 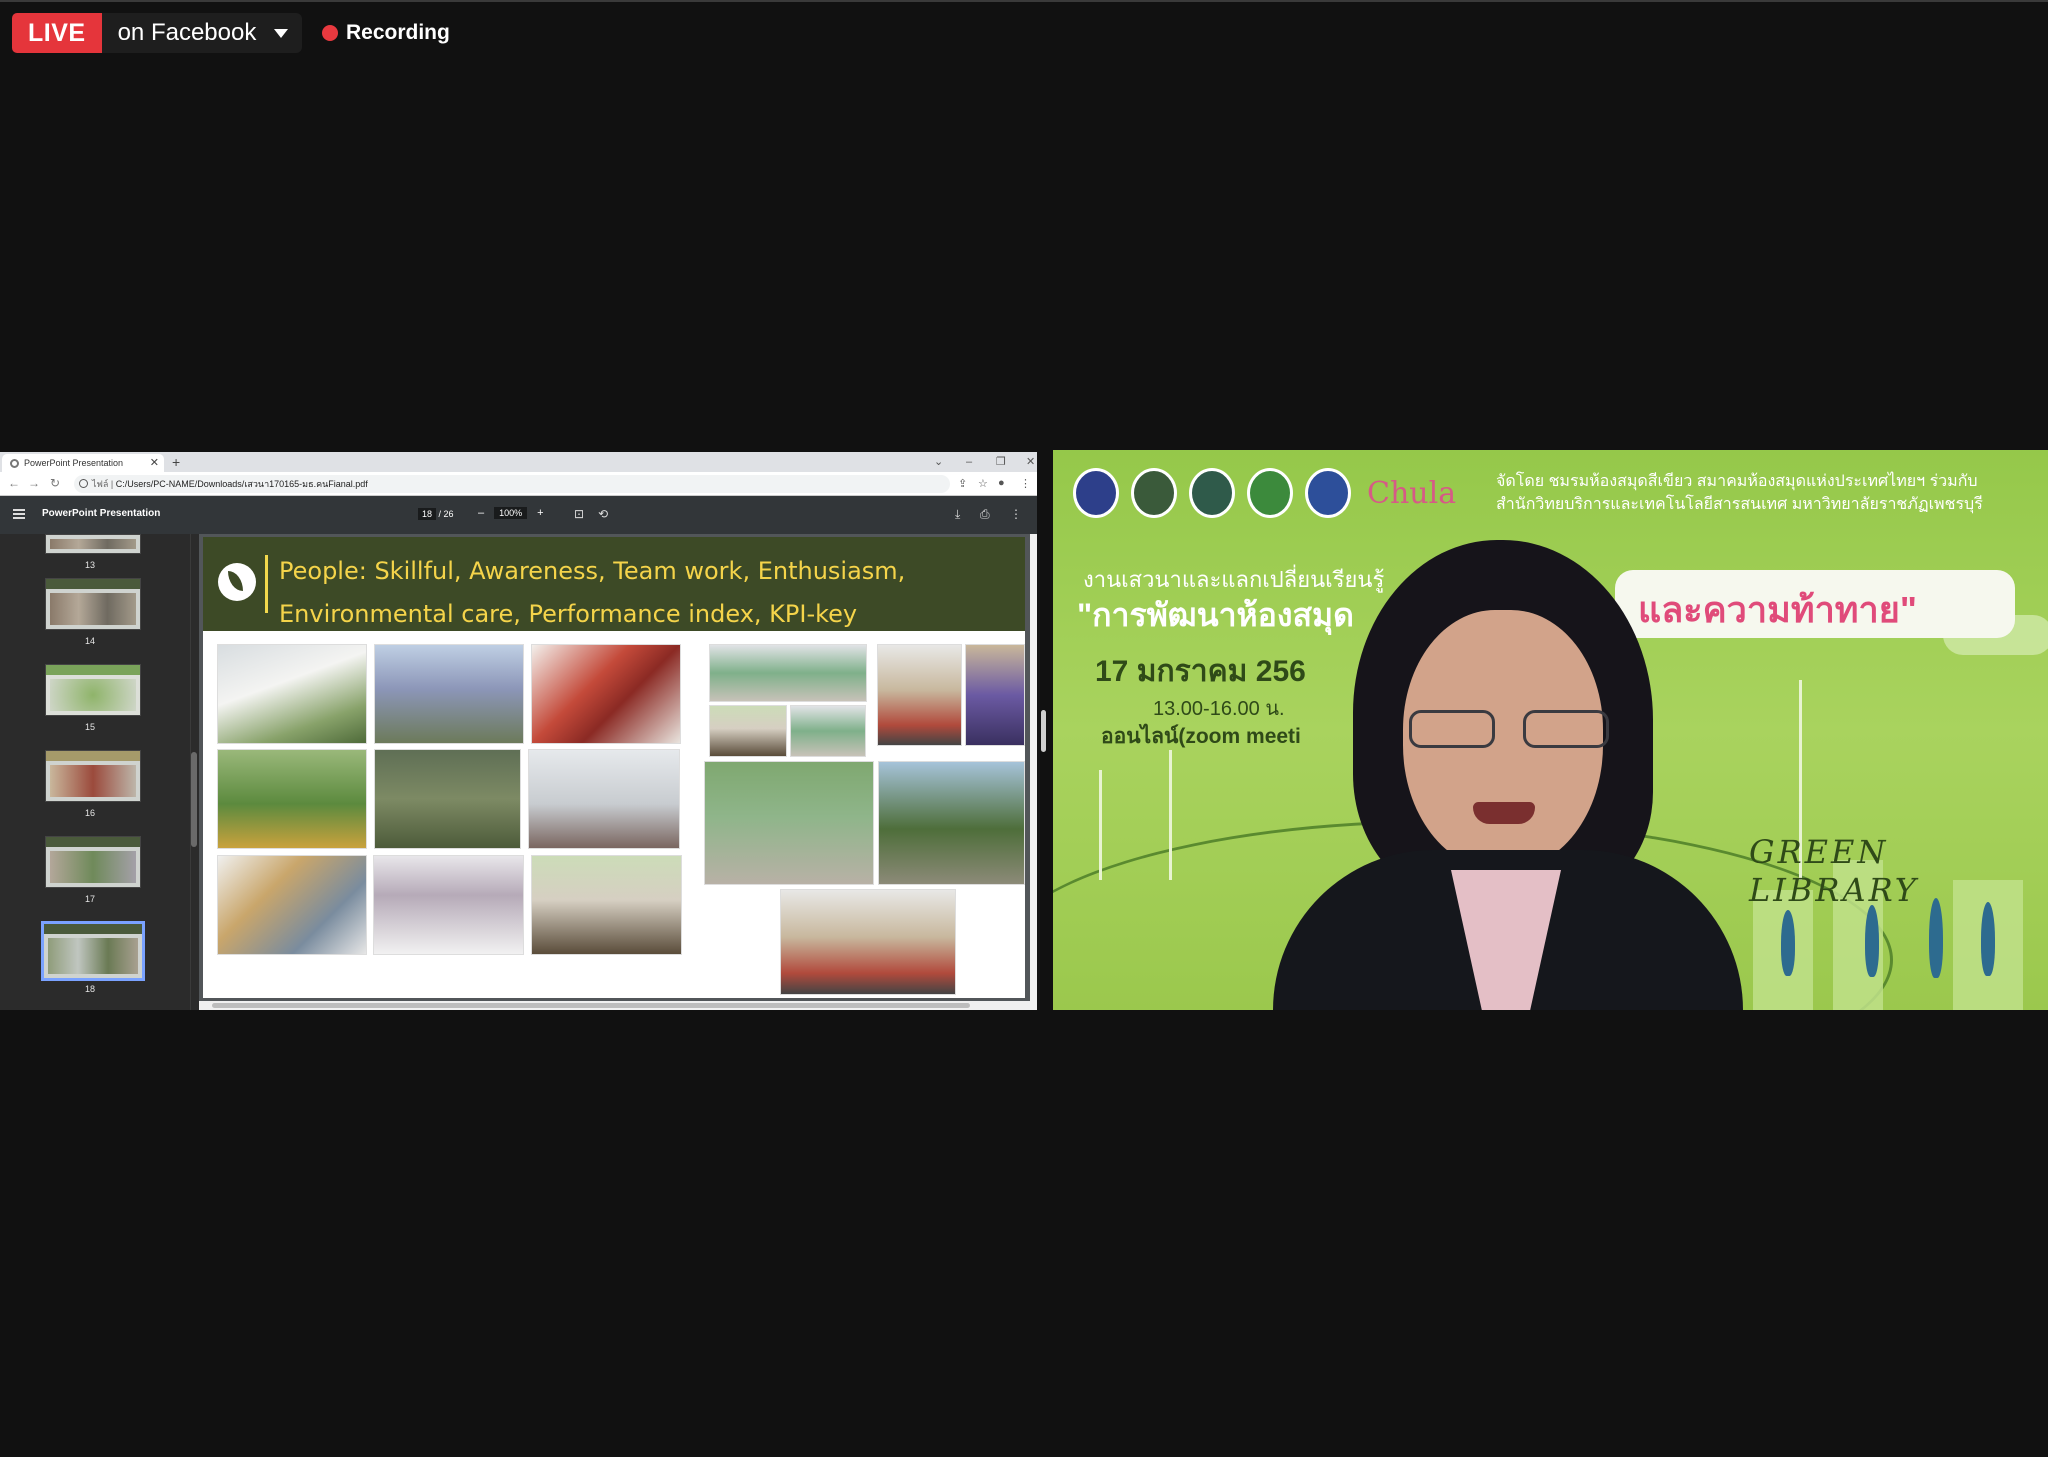 I want to click on forward-arrow-icon: →, so click(x=34, y=483).